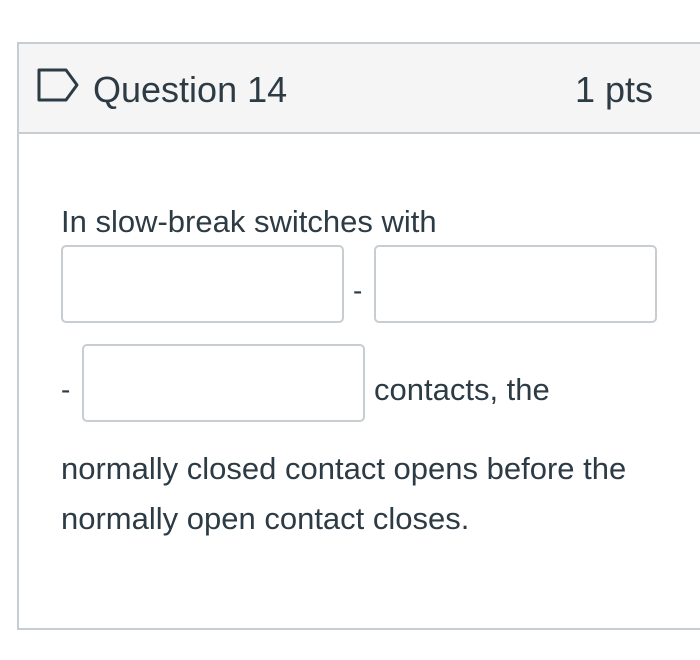 The width and height of the screenshot is (700, 660). What do you see at coordinates (190, 89) in the screenshot?
I see `question-title: Question 14` at bounding box center [190, 89].